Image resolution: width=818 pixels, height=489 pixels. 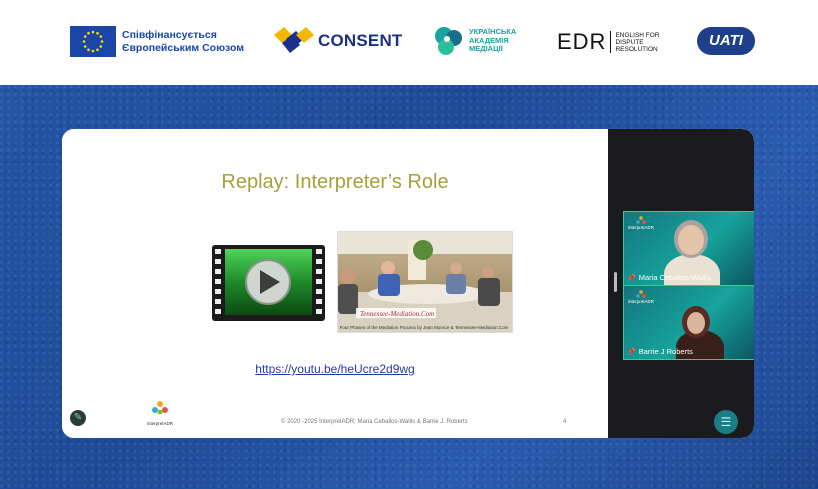 What do you see at coordinates (608, 42) in the screenshot?
I see `edr-logo: EDR ENGLISH FOR DISPUTE RESOLUTION` at bounding box center [608, 42].